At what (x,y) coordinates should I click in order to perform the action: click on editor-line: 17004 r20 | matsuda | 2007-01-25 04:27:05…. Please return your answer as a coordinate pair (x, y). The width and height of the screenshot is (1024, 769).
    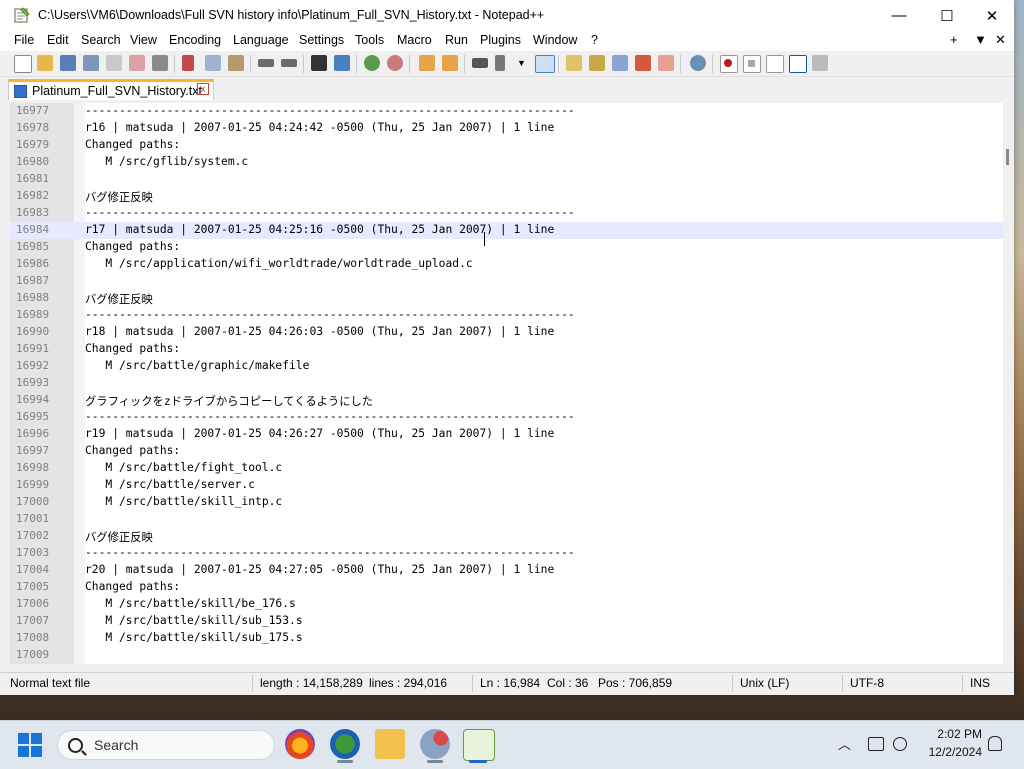
    Looking at the image, I should click on (506, 570).